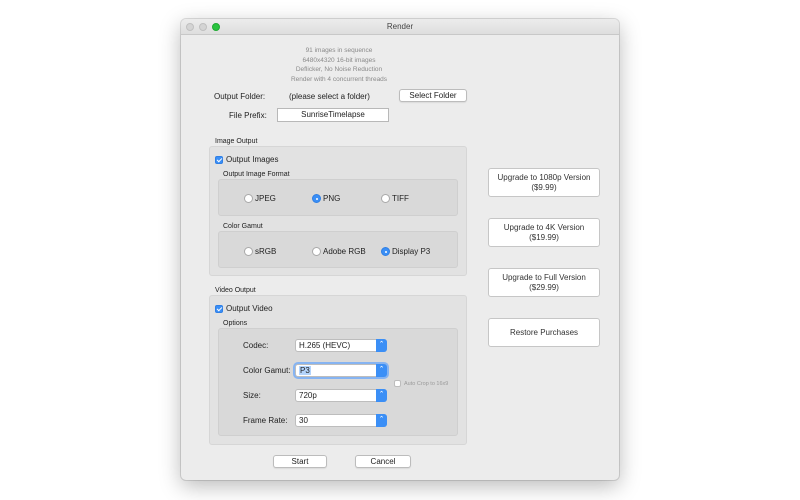  Describe the element at coordinates (339, 60) in the screenshot. I see `info-image-size: 6480x4320 16-bit images` at that location.